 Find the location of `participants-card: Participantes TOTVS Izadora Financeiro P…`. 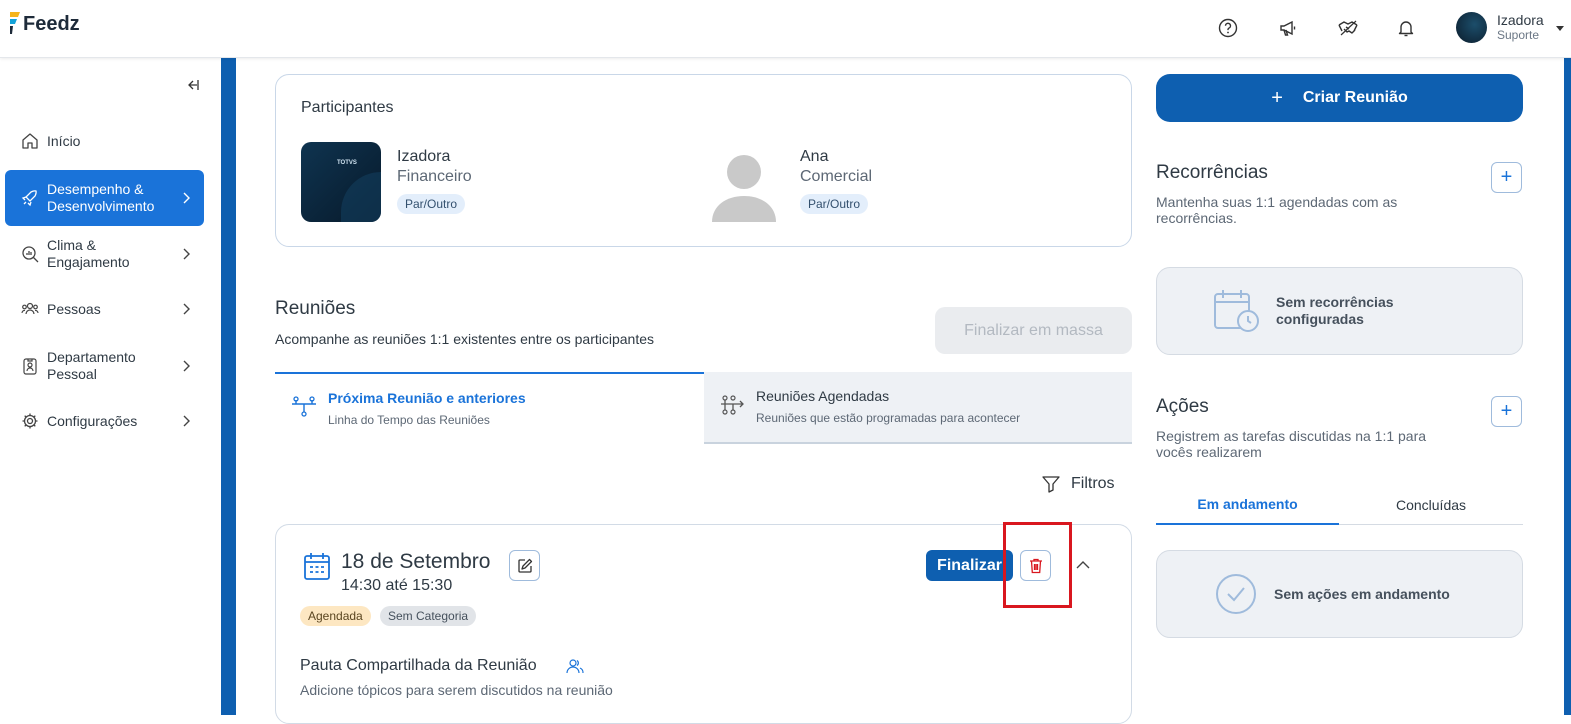

participants-card: Participantes TOTVS Izadora Financeiro P… is located at coordinates (703, 160).